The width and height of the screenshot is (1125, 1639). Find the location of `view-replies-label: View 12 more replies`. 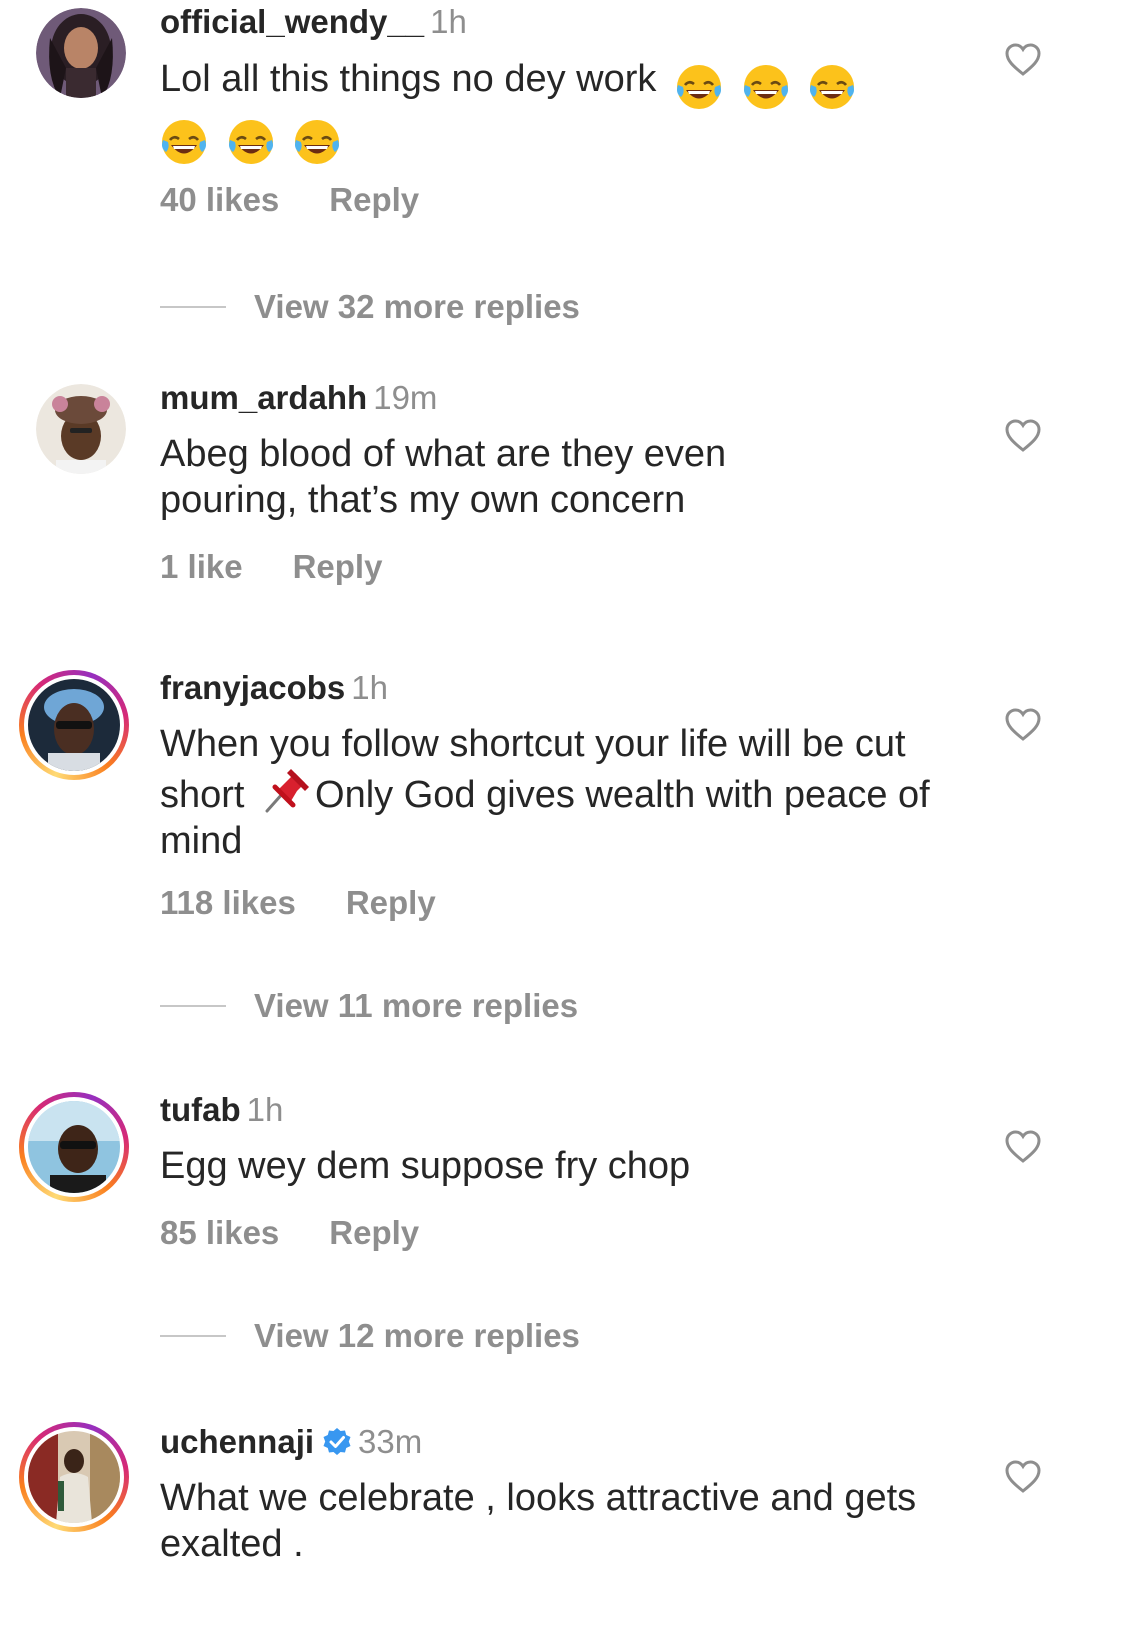

view-replies-label: View 12 more replies is located at coordinates (417, 1335).